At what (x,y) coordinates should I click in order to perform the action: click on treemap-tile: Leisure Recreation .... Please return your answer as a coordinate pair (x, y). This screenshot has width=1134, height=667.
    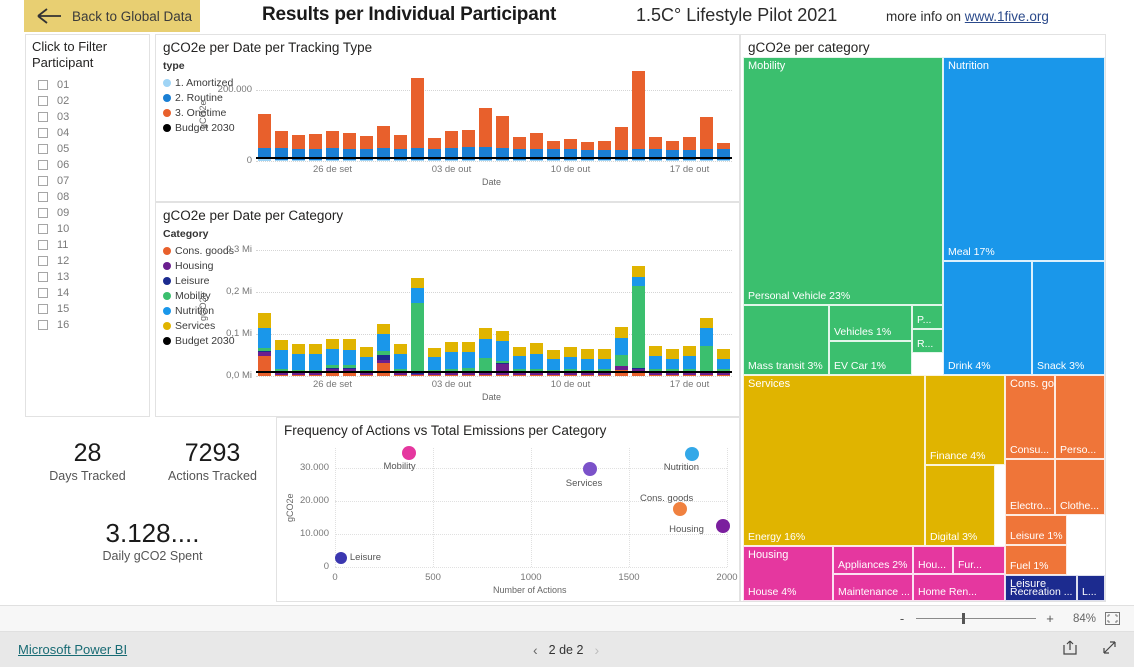
    Looking at the image, I should click on (1041, 588).